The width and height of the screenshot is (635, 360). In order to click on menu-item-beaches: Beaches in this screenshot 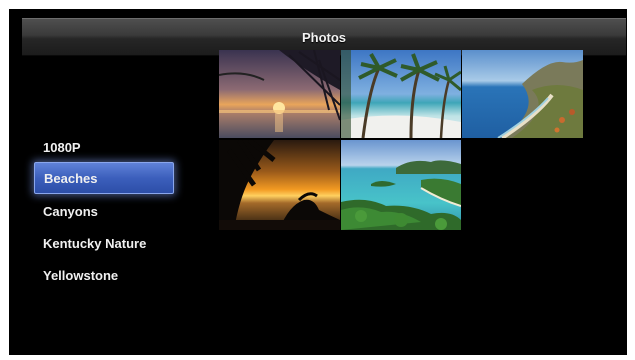, I will do `click(104, 178)`.